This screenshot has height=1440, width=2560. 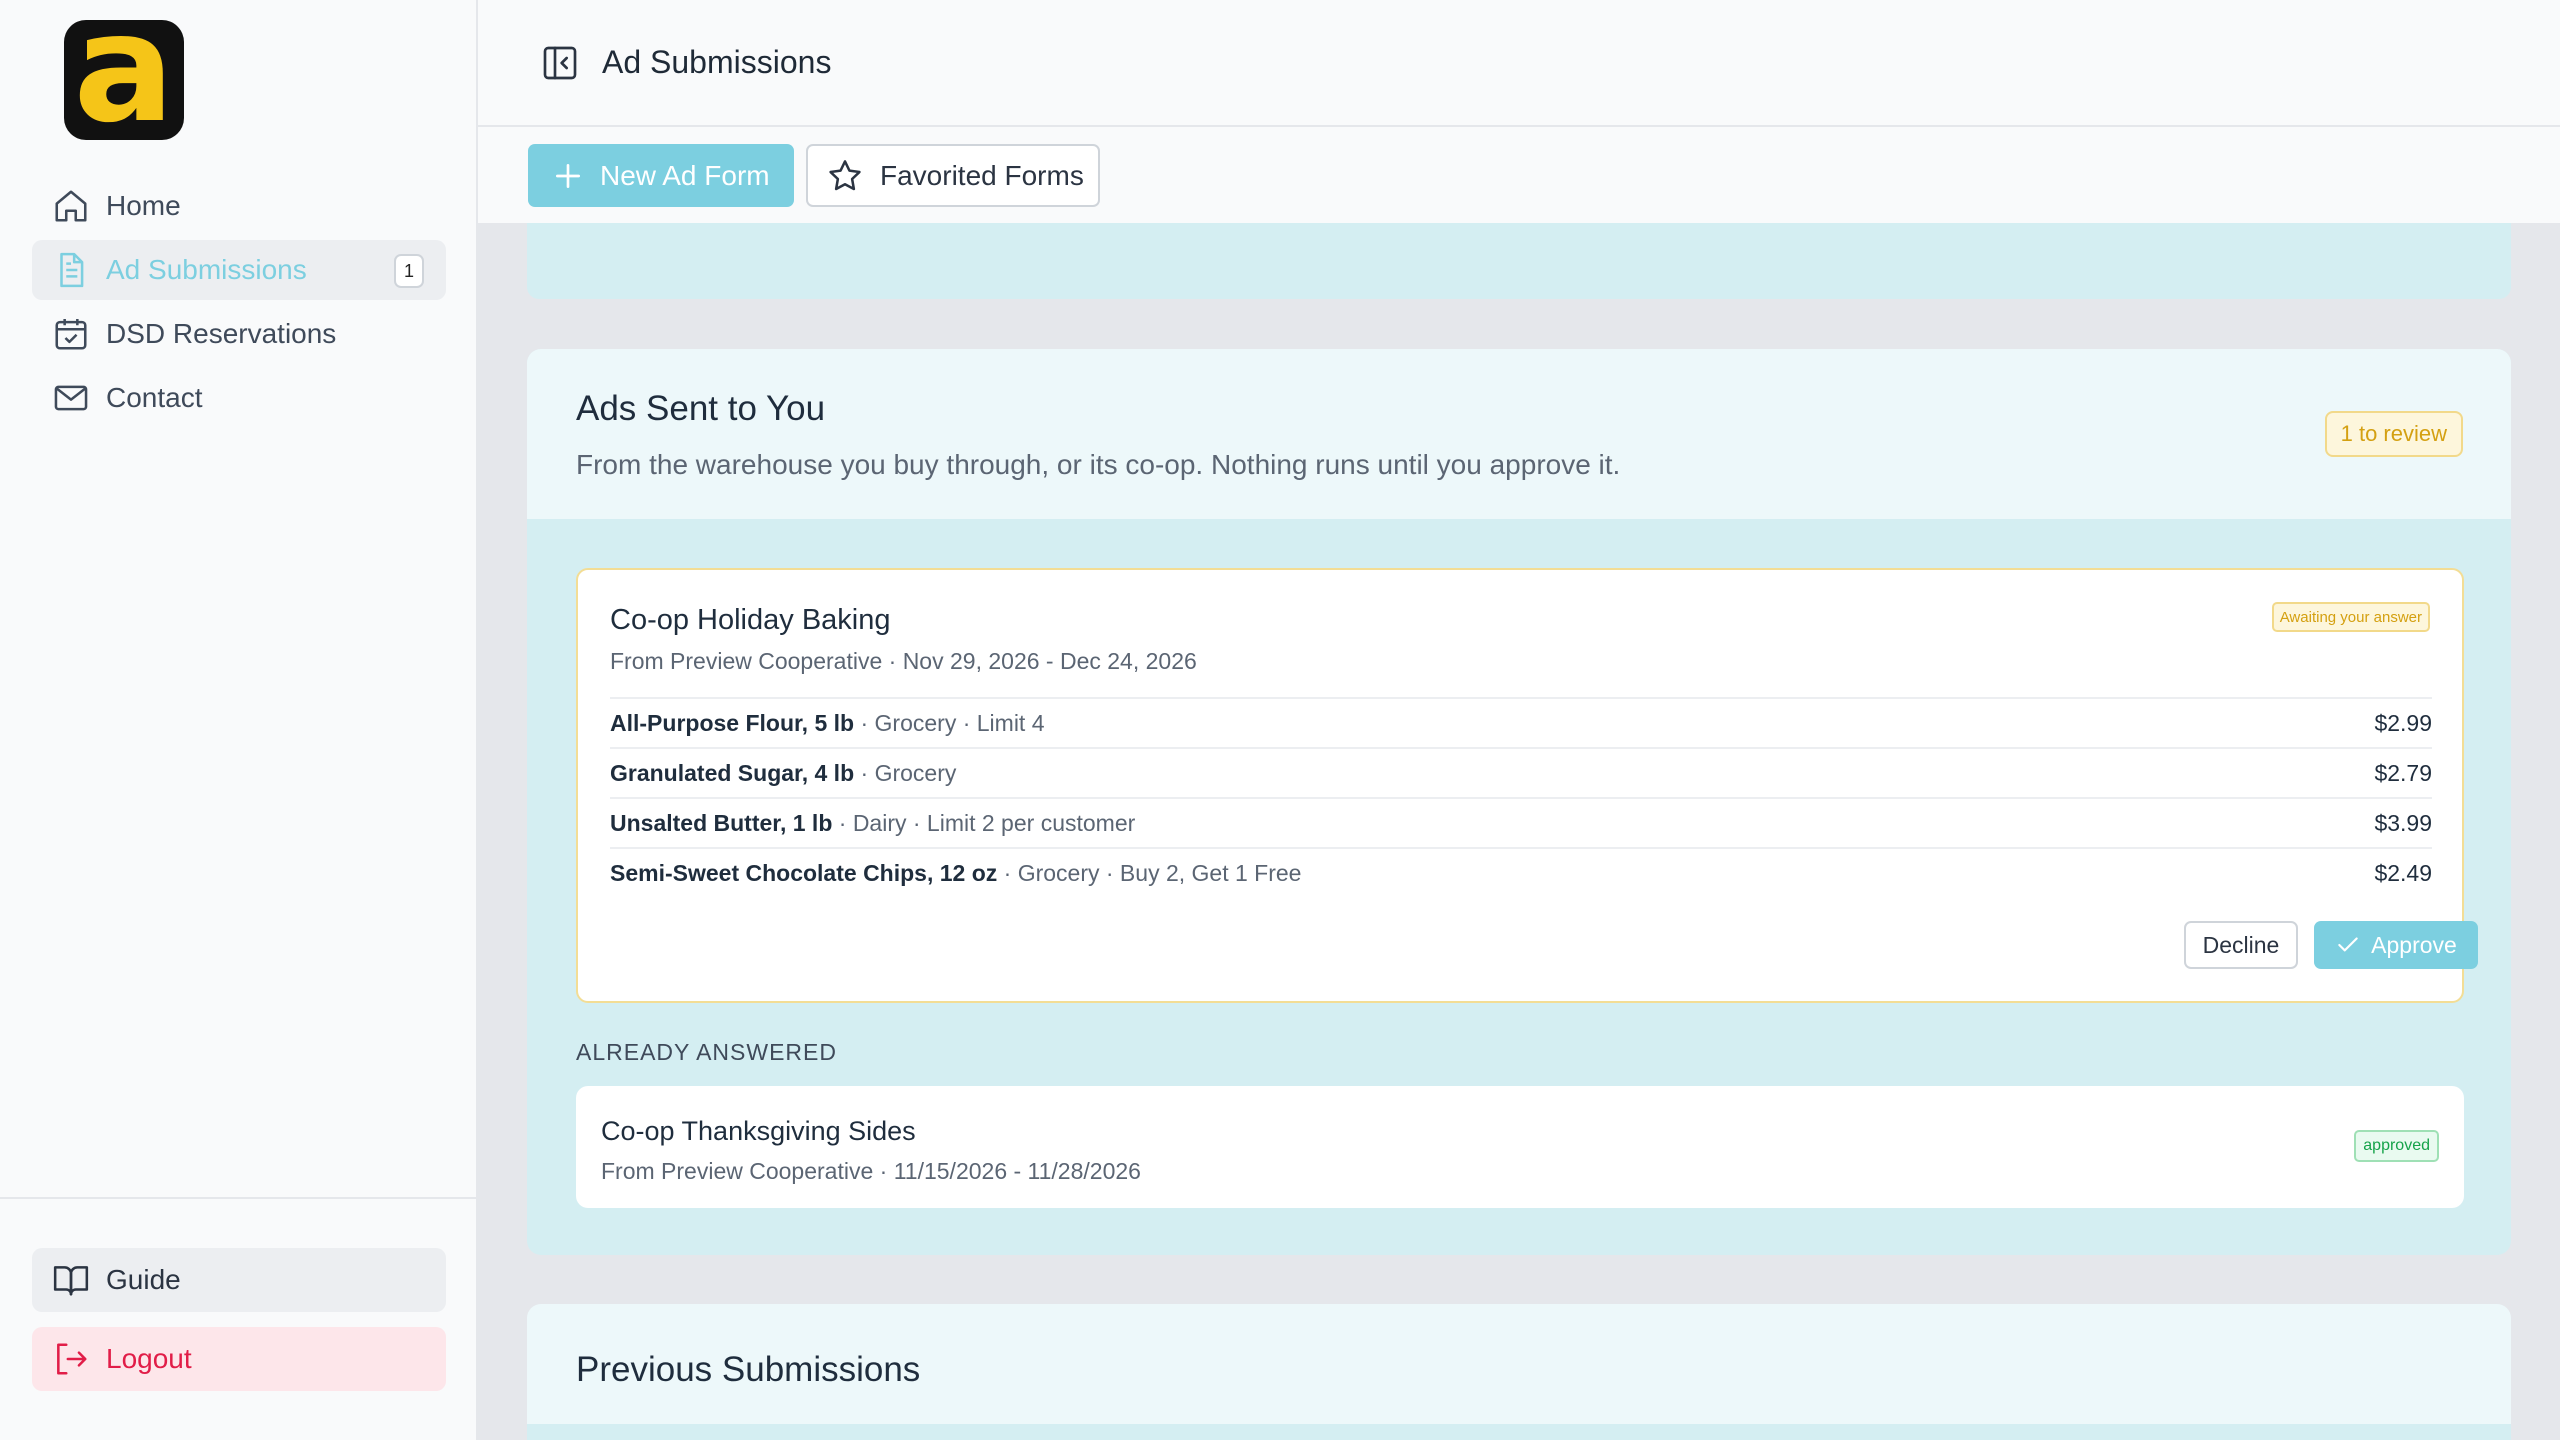 What do you see at coordinates (239, 1359) in the screenshot?
I see `logout-button: Logout` at bounding box center [239, 1359].